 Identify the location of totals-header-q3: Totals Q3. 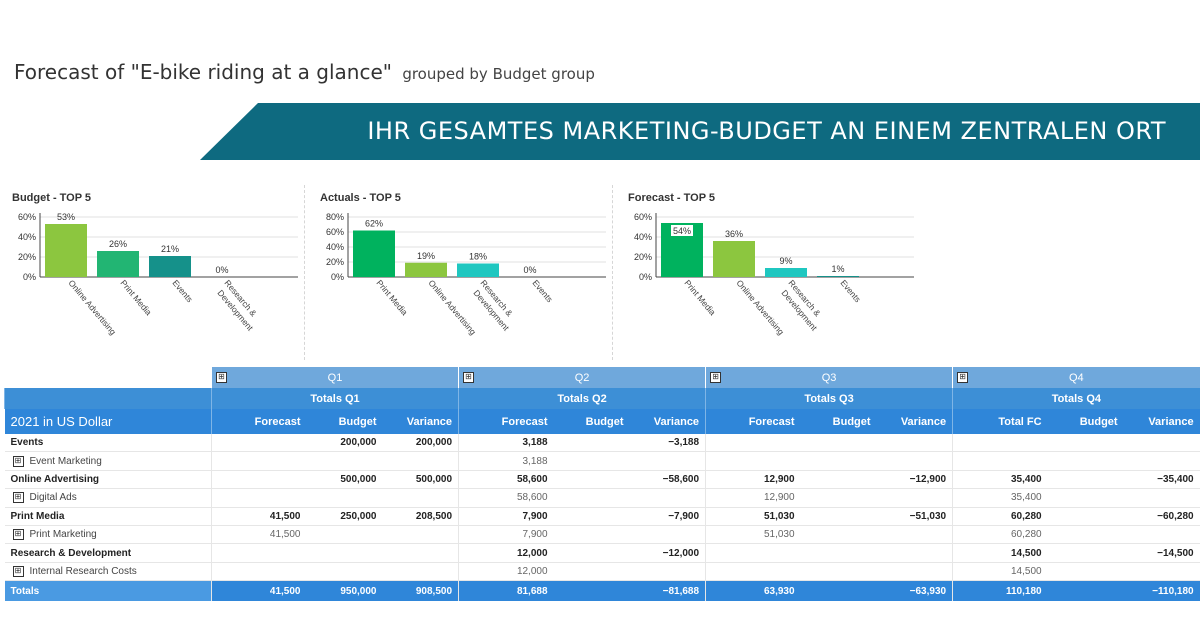
(829, 398).